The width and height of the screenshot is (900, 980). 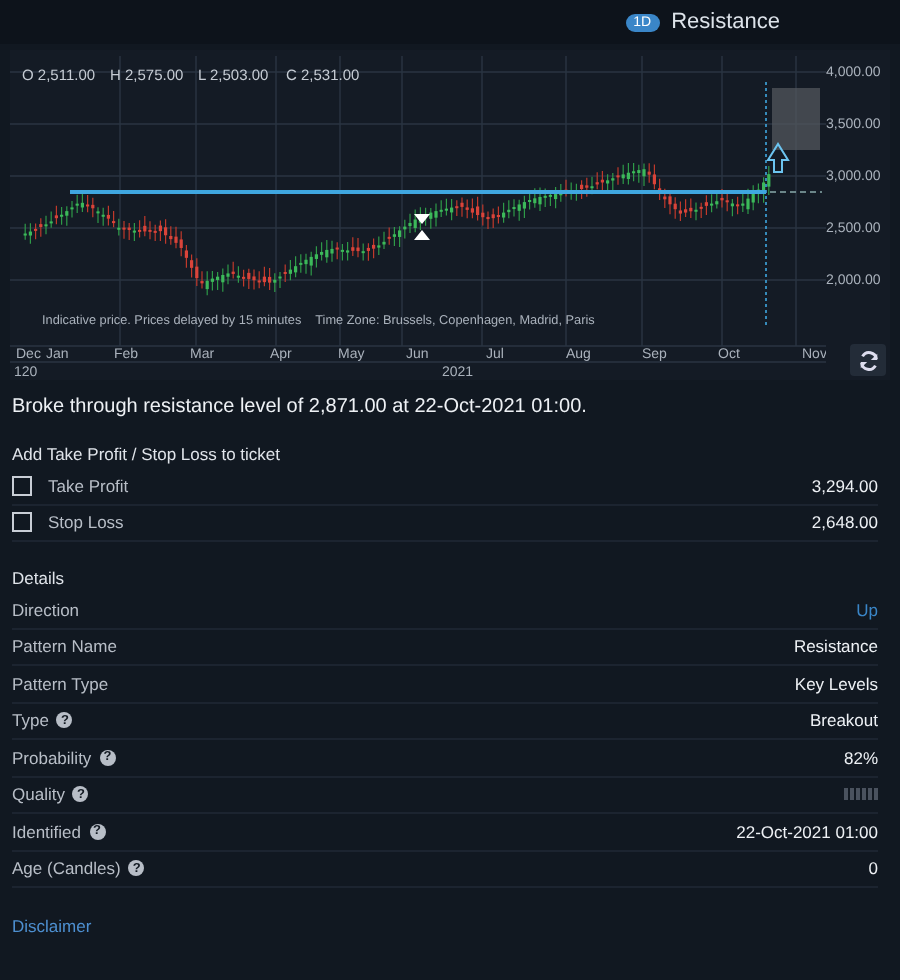 I want to click on detail-value: 0, so click(x=873, y=868).